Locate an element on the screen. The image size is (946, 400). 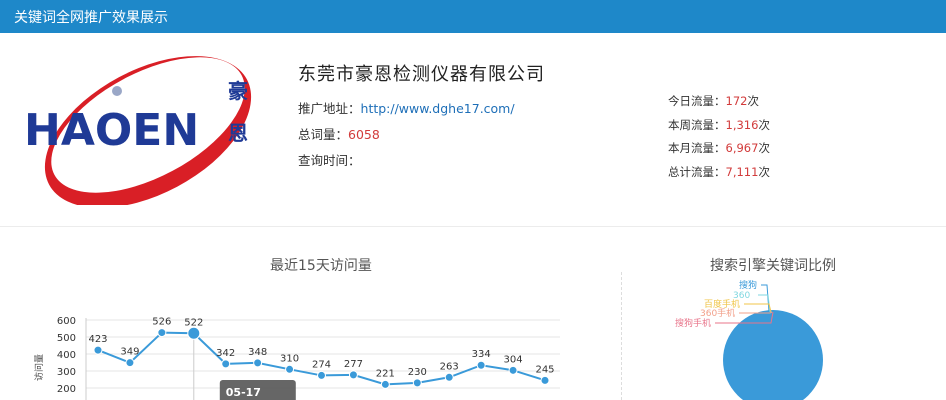
data-label: 221 is located at coordinates (385, 373).